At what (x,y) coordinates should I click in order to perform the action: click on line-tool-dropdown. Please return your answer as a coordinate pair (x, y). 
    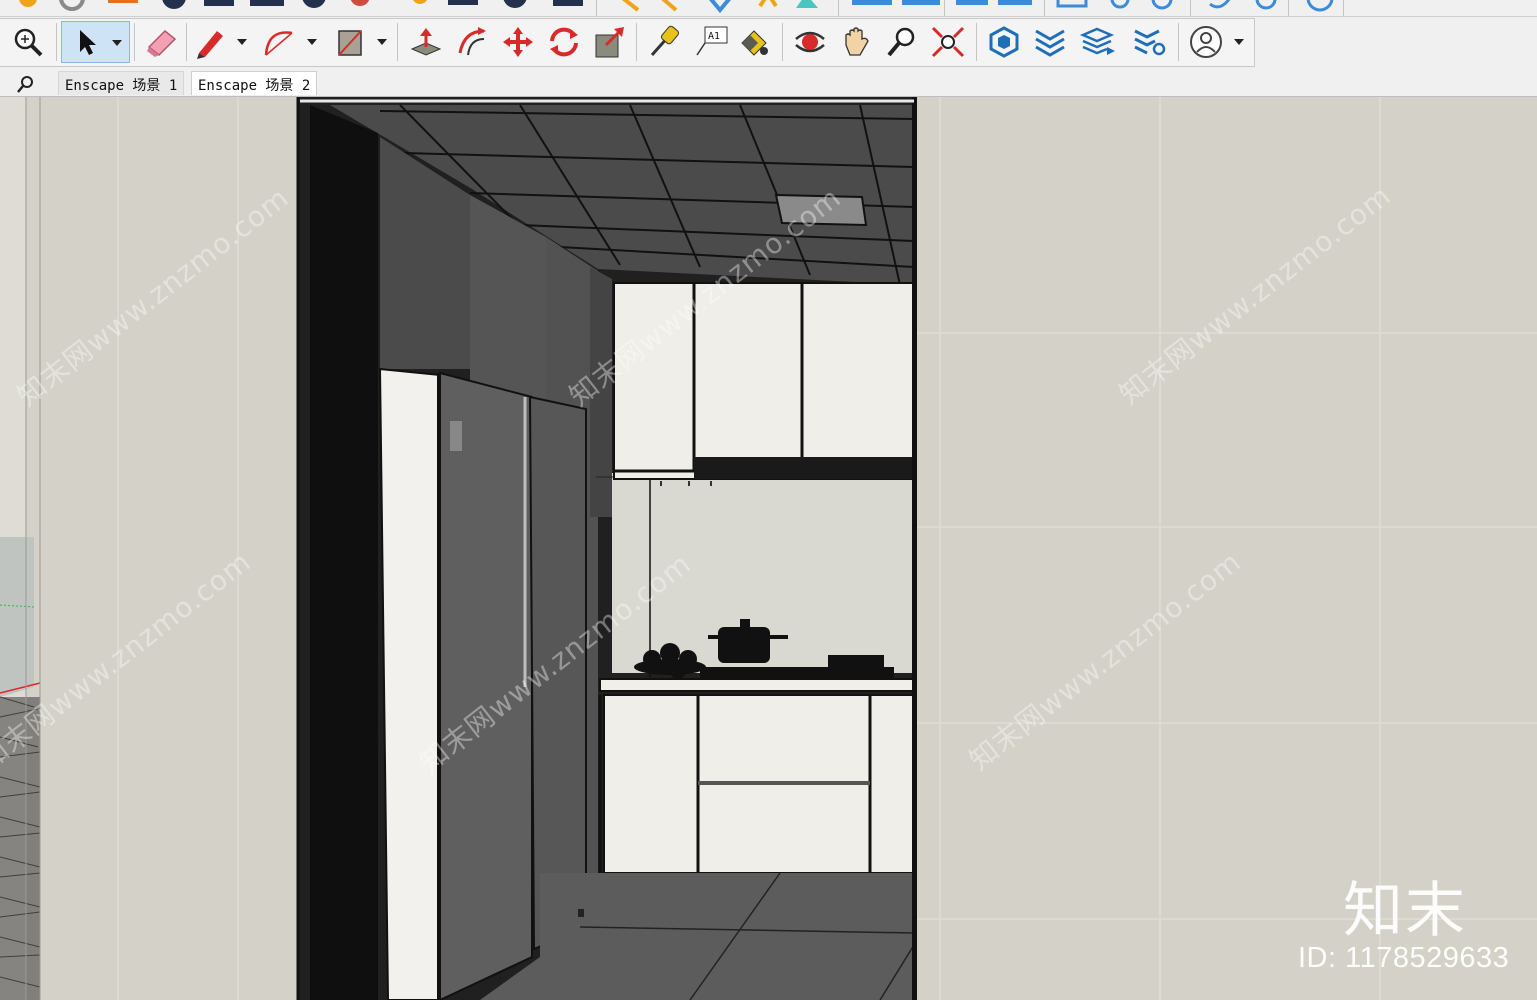
    Looking at the image, I should click on (242, 42).